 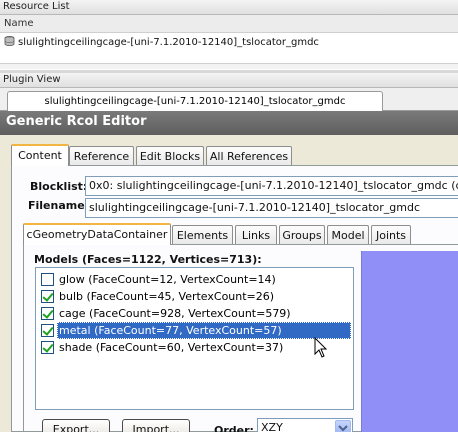 I want to click on tab-edit-blocks-label: Edit Blocks, so click(x=170, y=156).